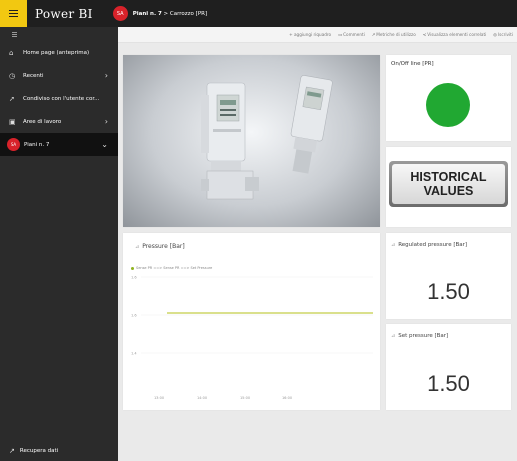 This screenshot has width=517, height=461. Describe the element at coordinates (448, 291) in the screenshot. I see `regulated-pressure-value: 1.50` at that location.